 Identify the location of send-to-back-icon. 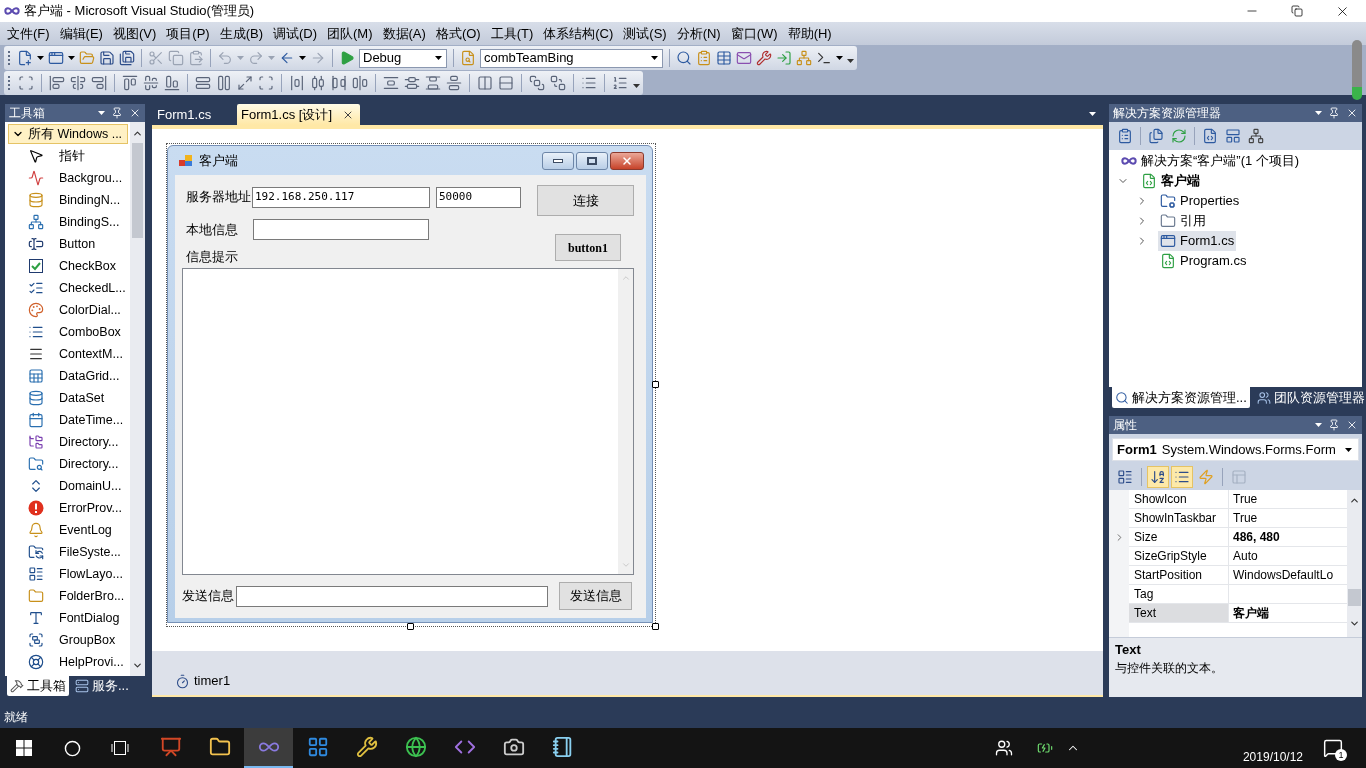
(558, 83).